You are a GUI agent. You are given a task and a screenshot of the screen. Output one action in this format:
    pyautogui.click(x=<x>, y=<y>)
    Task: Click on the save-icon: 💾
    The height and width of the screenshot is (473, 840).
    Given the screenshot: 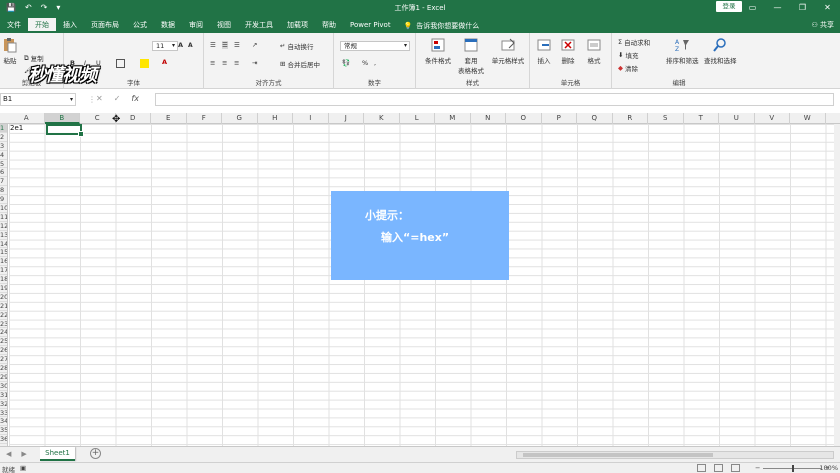 What is the action you would take?
    pyautogui.click(x=11, y=7)
    